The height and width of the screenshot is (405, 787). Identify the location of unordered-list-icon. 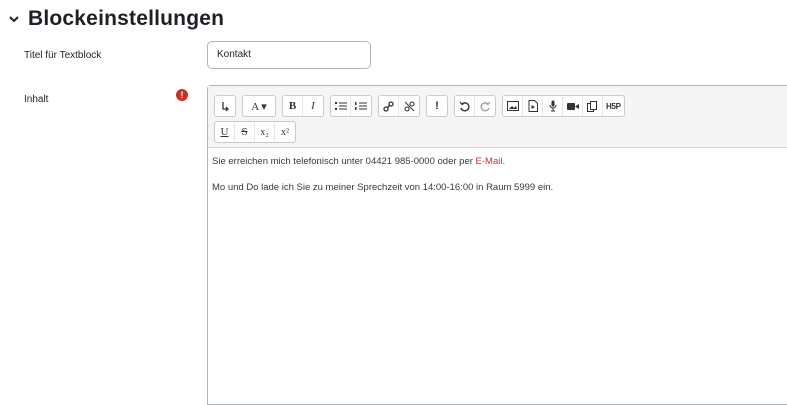
(340, 106).